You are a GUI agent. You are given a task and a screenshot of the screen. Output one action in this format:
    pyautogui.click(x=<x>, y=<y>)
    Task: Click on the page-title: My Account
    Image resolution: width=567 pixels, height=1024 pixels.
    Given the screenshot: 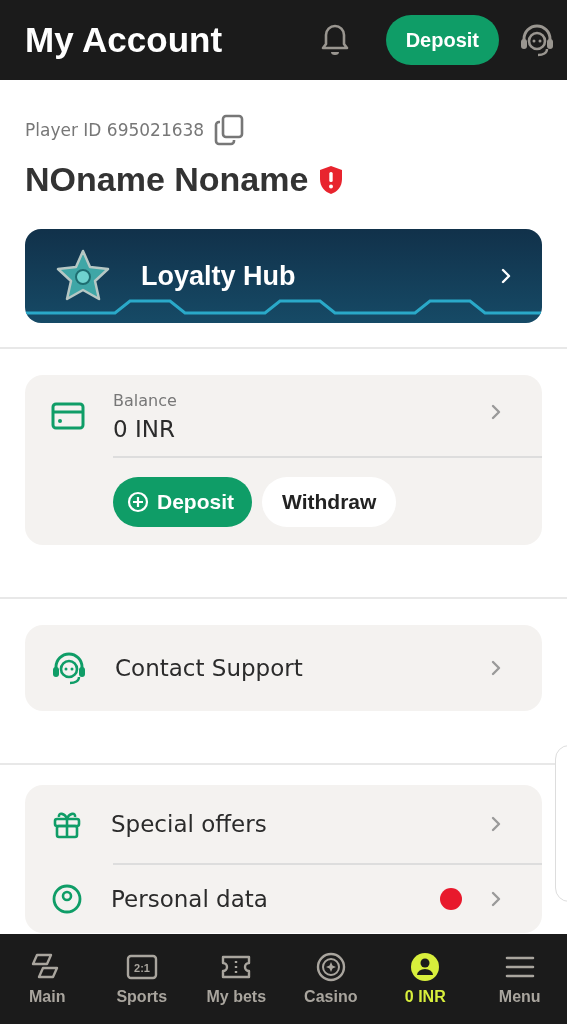 What is the action you would take?
    pyautogui.click(x=124, y=40)
    